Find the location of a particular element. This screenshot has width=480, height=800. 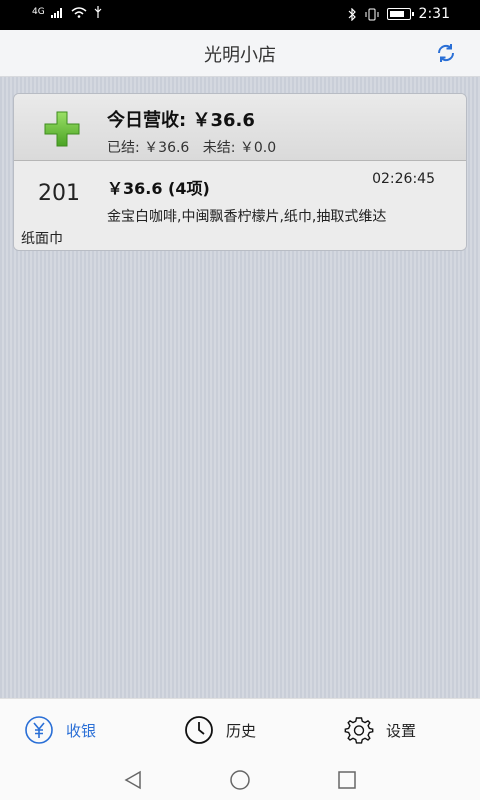

order-items-continued: 纸面巾 is located at coordinates (42, 239).